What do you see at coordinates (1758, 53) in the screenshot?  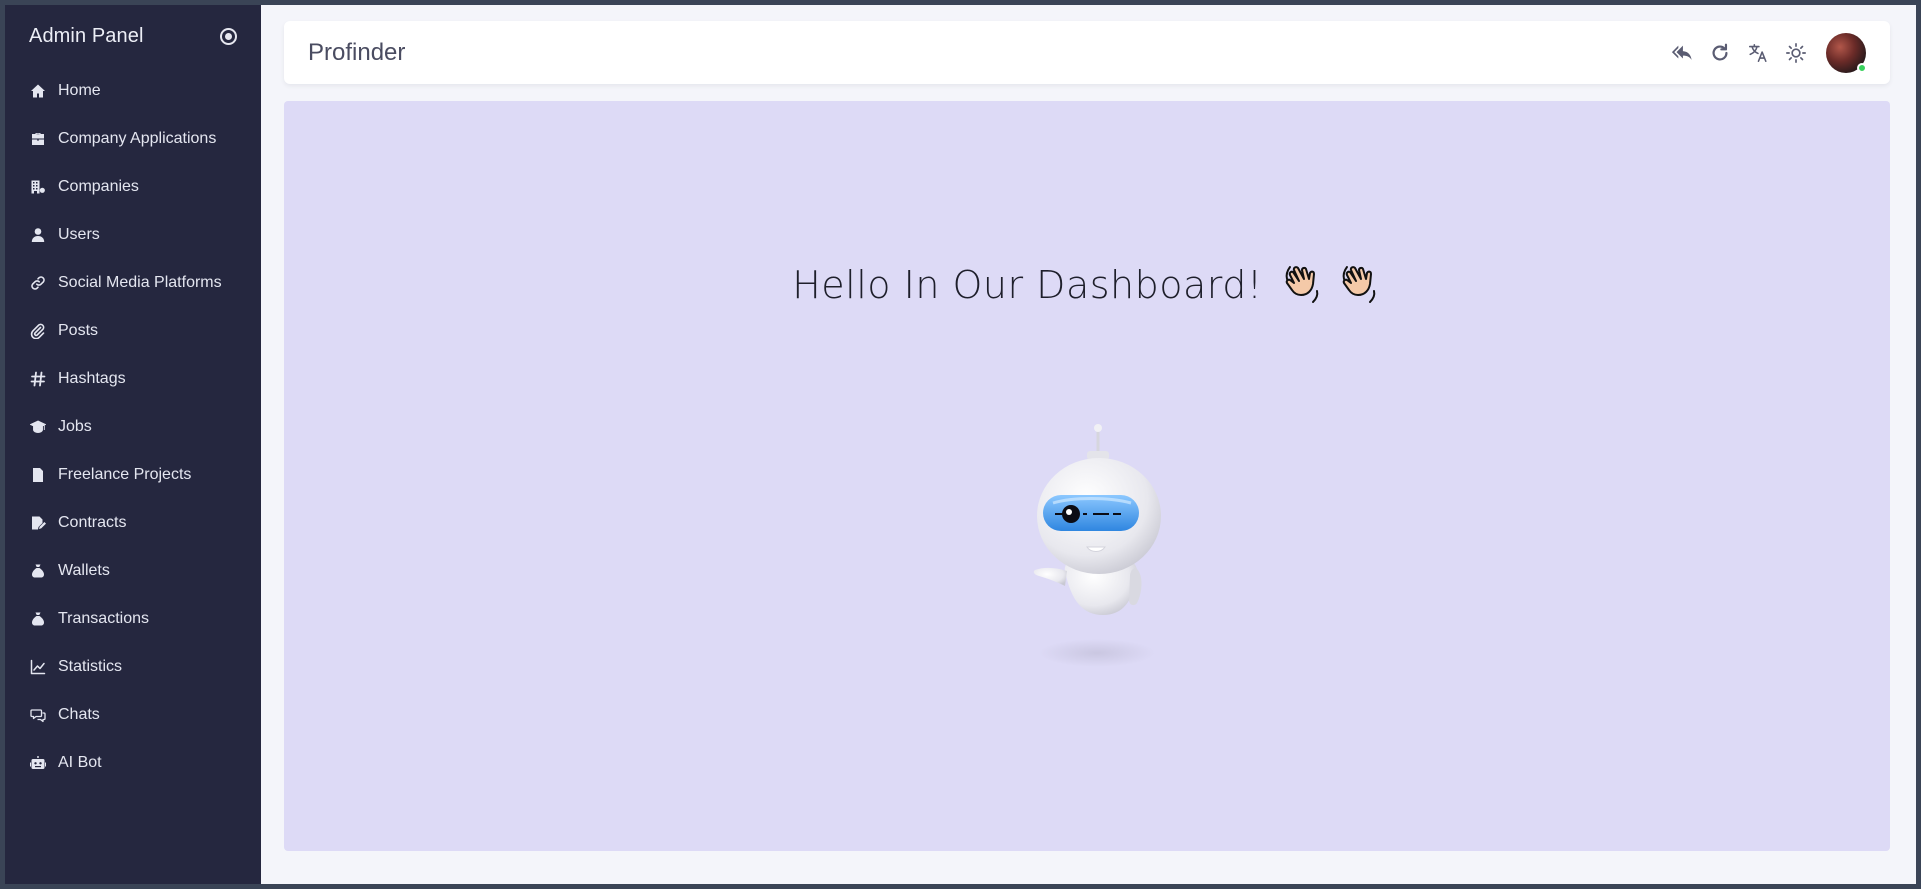 I see `translate-icon` at bounding box center [1758, 53].